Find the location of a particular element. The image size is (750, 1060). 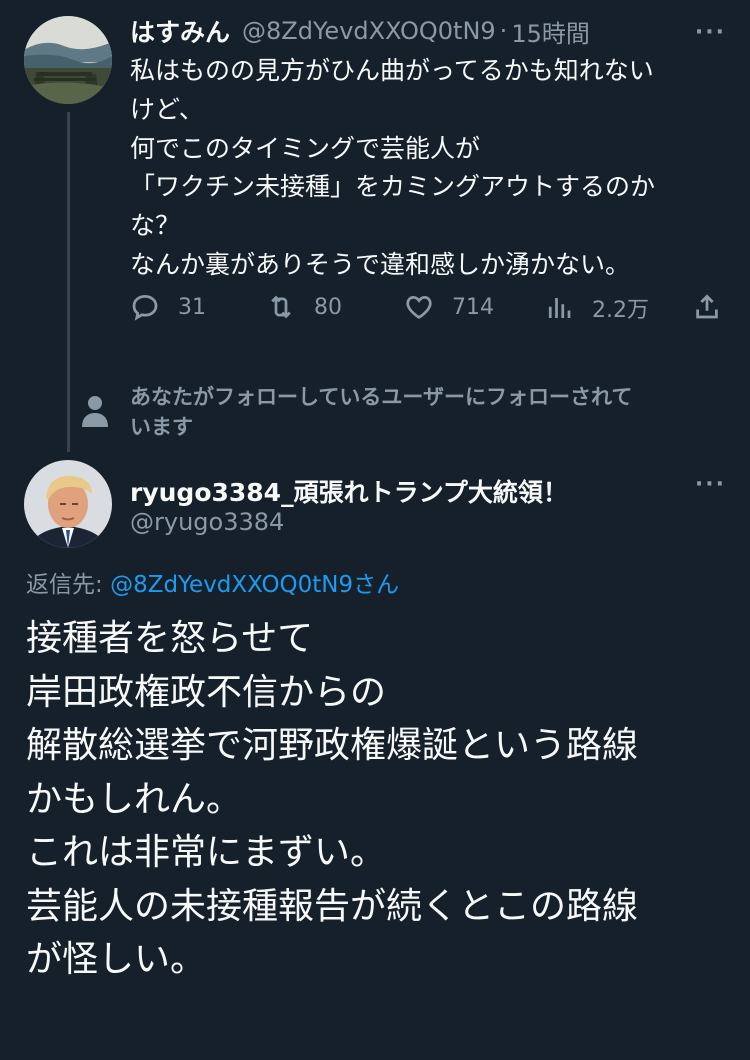

tweet-text-line: けど、 is located at coordinates (167, 109).